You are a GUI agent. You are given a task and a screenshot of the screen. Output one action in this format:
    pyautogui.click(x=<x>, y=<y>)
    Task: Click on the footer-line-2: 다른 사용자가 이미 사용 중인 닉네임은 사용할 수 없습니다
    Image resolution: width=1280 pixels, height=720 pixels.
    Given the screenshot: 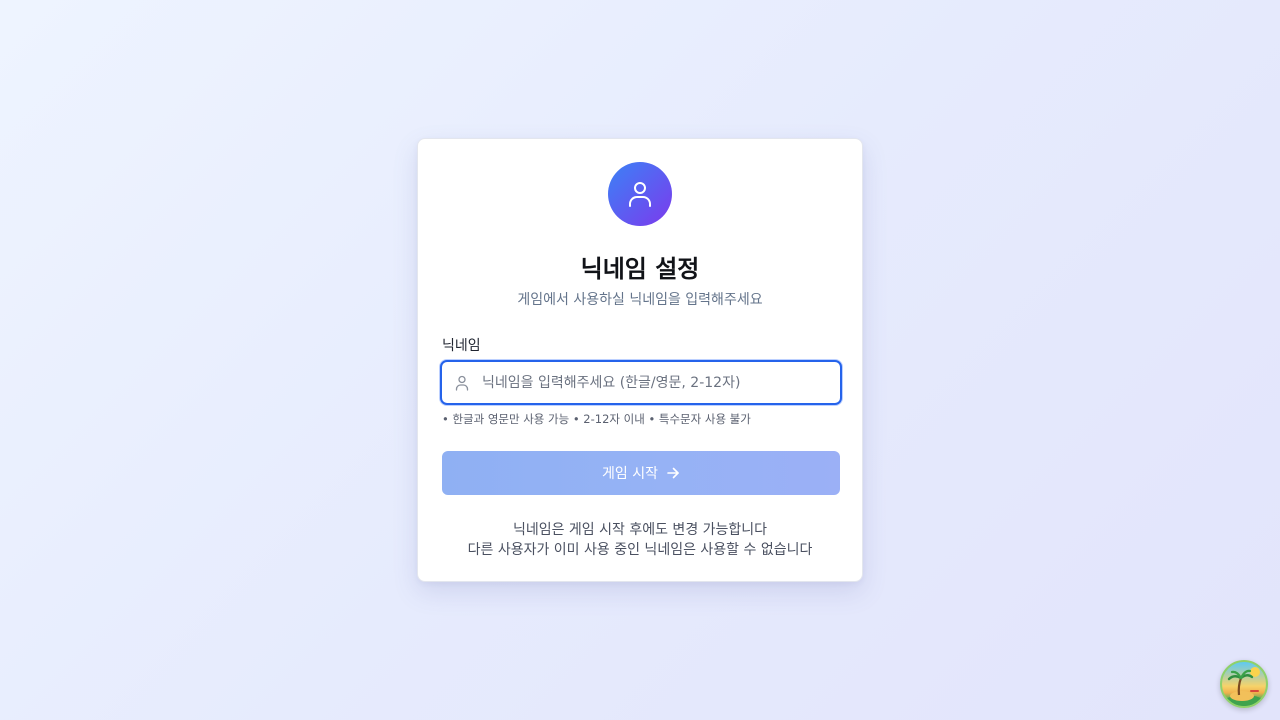 What is the action you would take?
    pyautogui.click(x=640, y=550)
    